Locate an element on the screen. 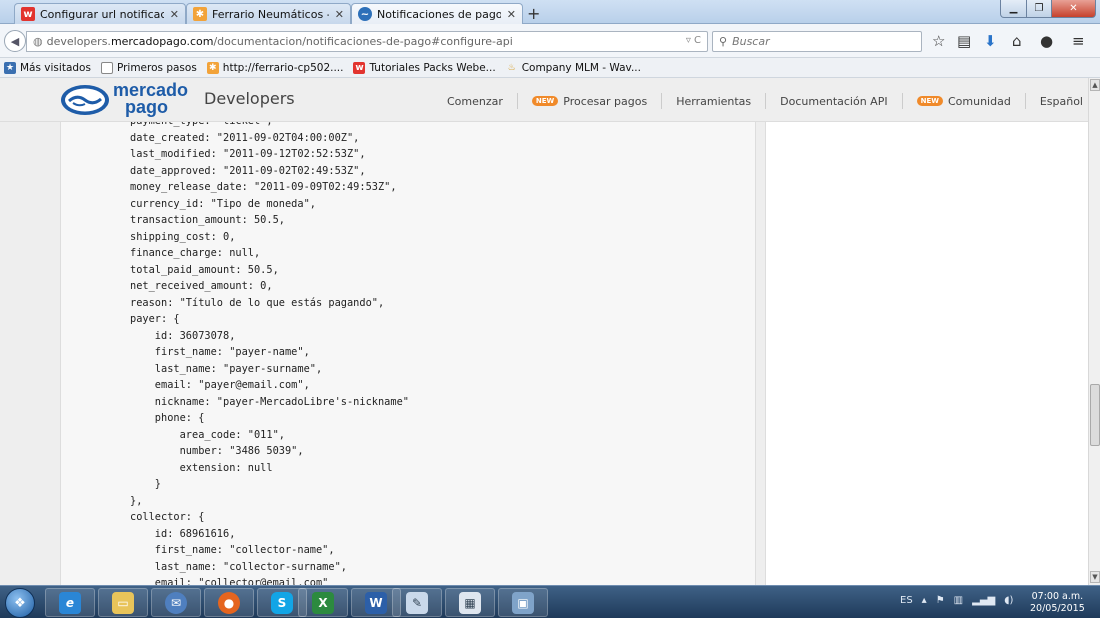  search-placeholder: Buscar is located at coordinates (751, 41).